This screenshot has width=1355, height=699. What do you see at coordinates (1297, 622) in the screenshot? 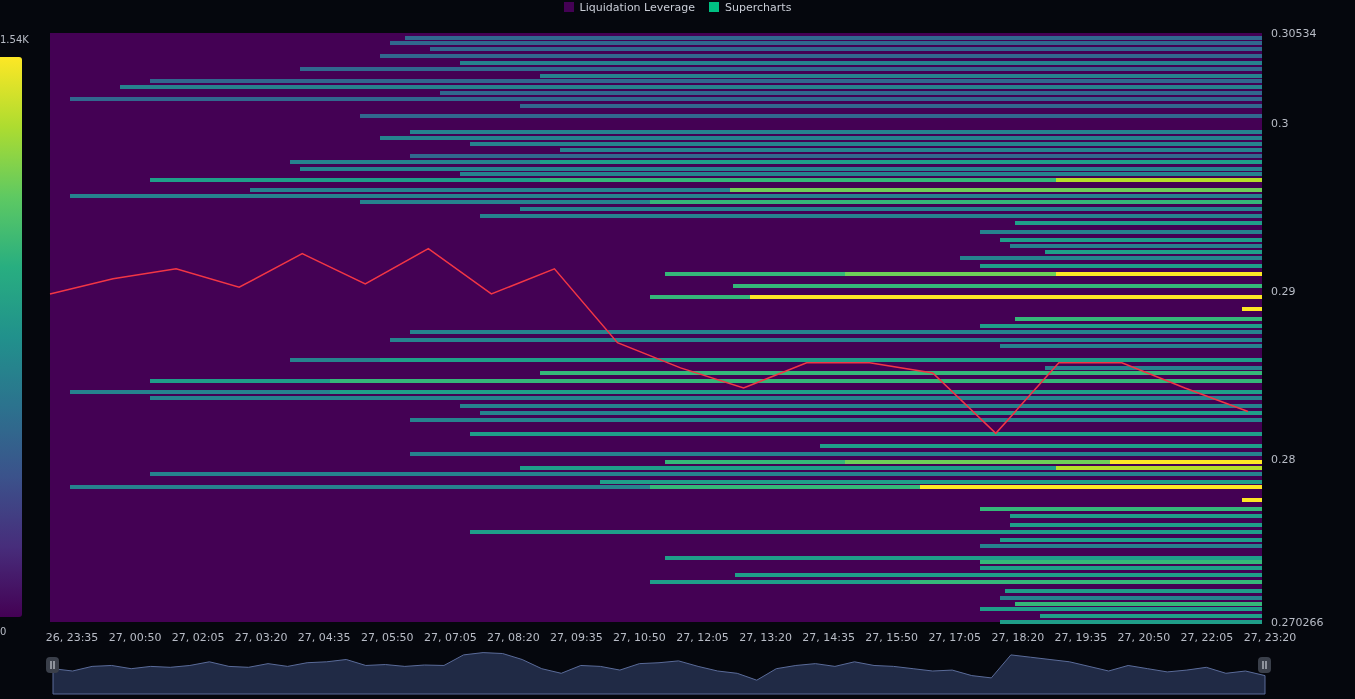
I see `y-axis-label: 0.270266` at bounding box center [1297, 622].